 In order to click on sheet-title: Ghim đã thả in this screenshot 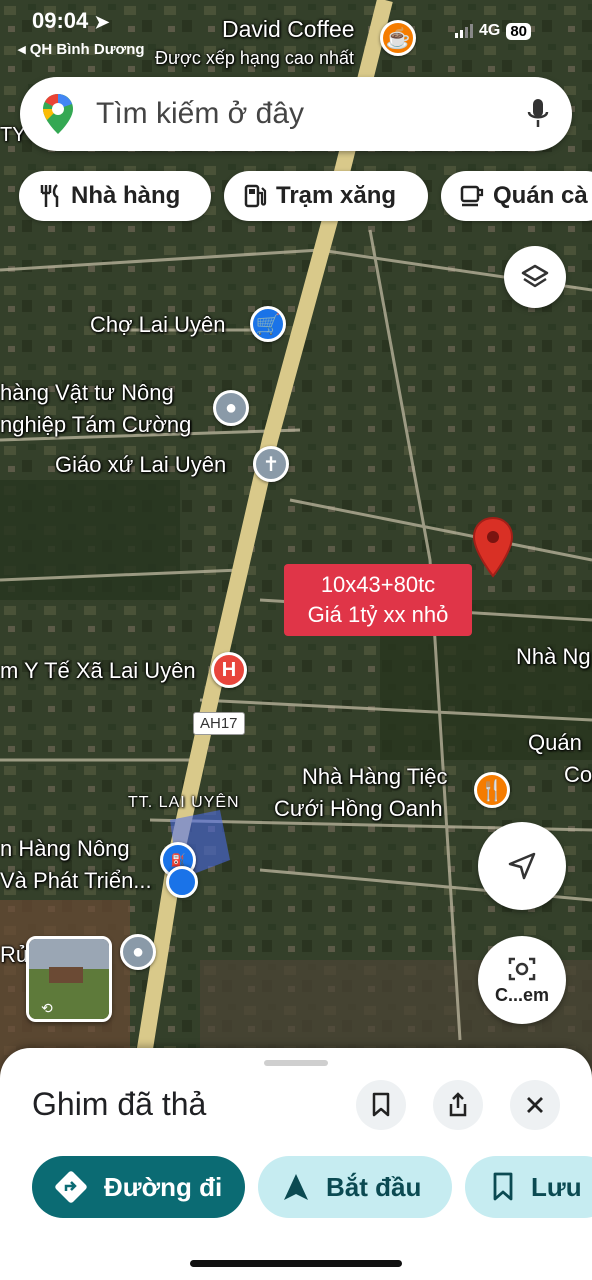, I will do `click(119, 1104)`.